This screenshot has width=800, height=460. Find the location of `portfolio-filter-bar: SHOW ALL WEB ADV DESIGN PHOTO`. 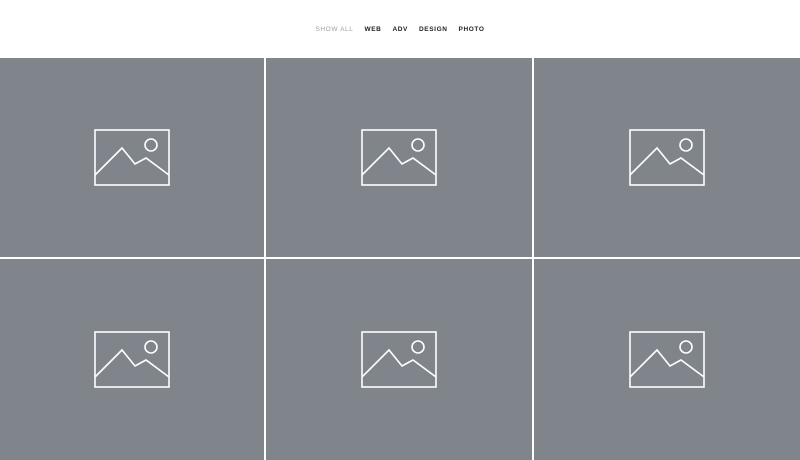

portfolio-filter-bar: SHOW ALL WEB ADV DESIGN PHOTO is located at coordinates (400, 29).